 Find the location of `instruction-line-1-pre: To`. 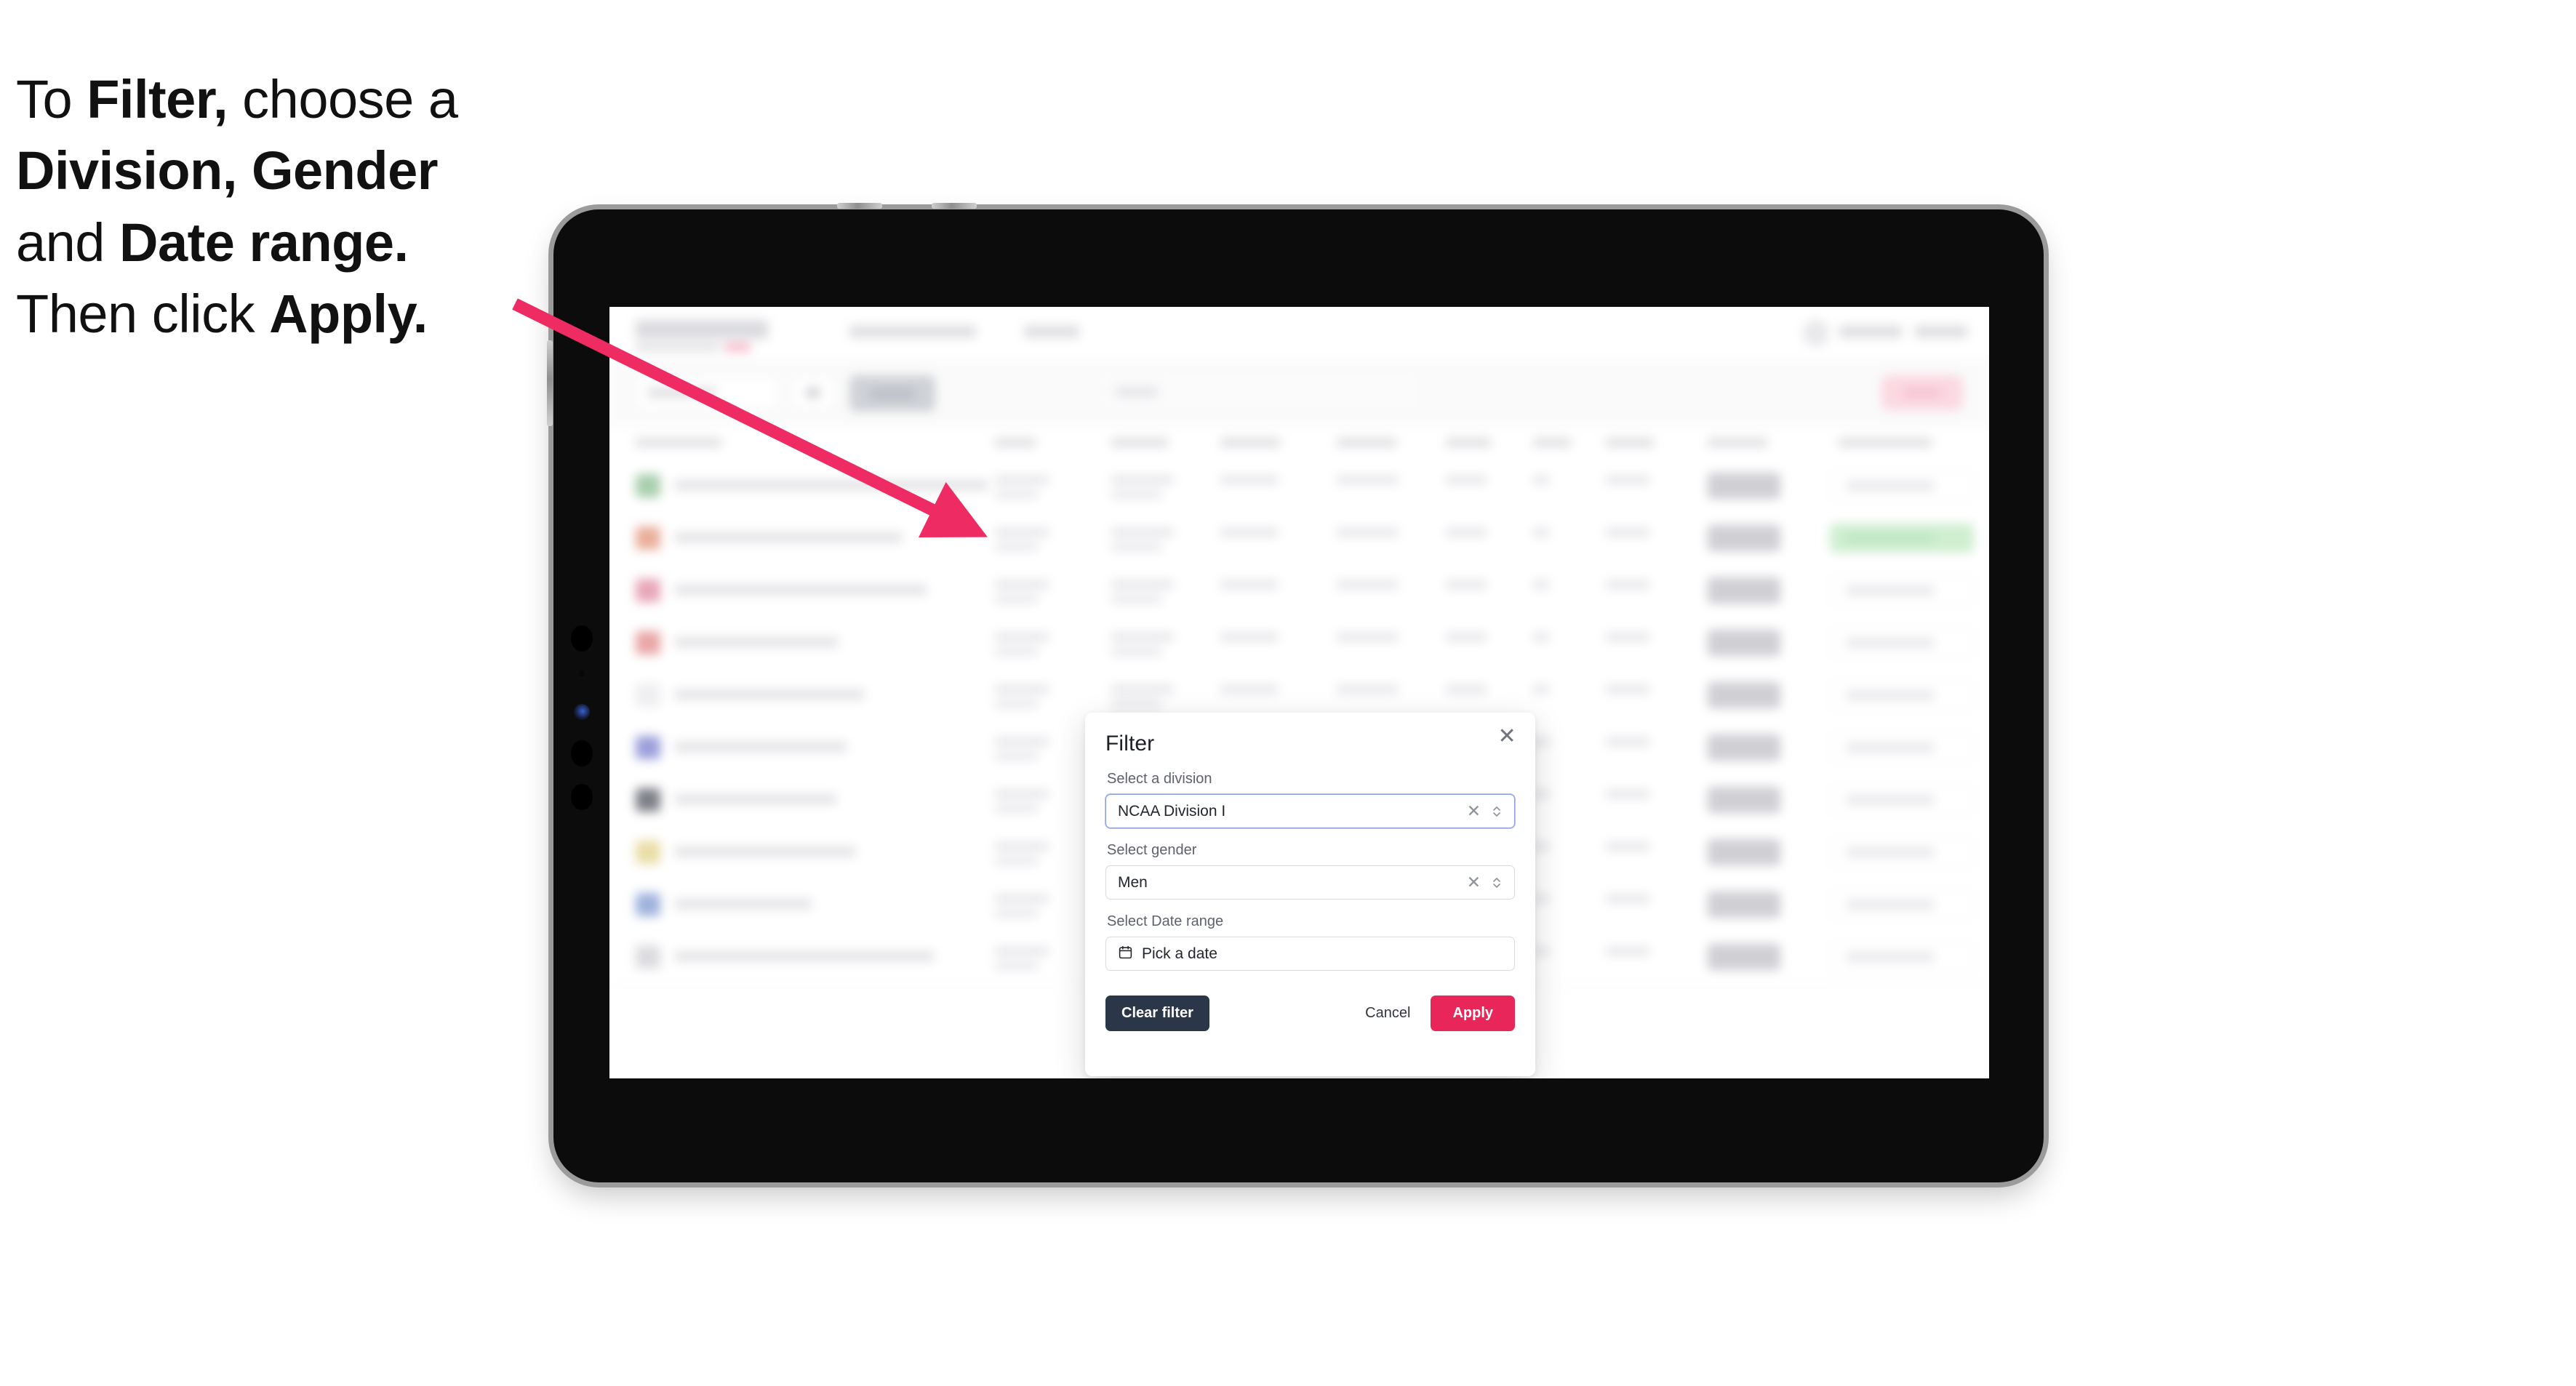

instruction-line-1-pre: To is located at coordinates (51, 99).